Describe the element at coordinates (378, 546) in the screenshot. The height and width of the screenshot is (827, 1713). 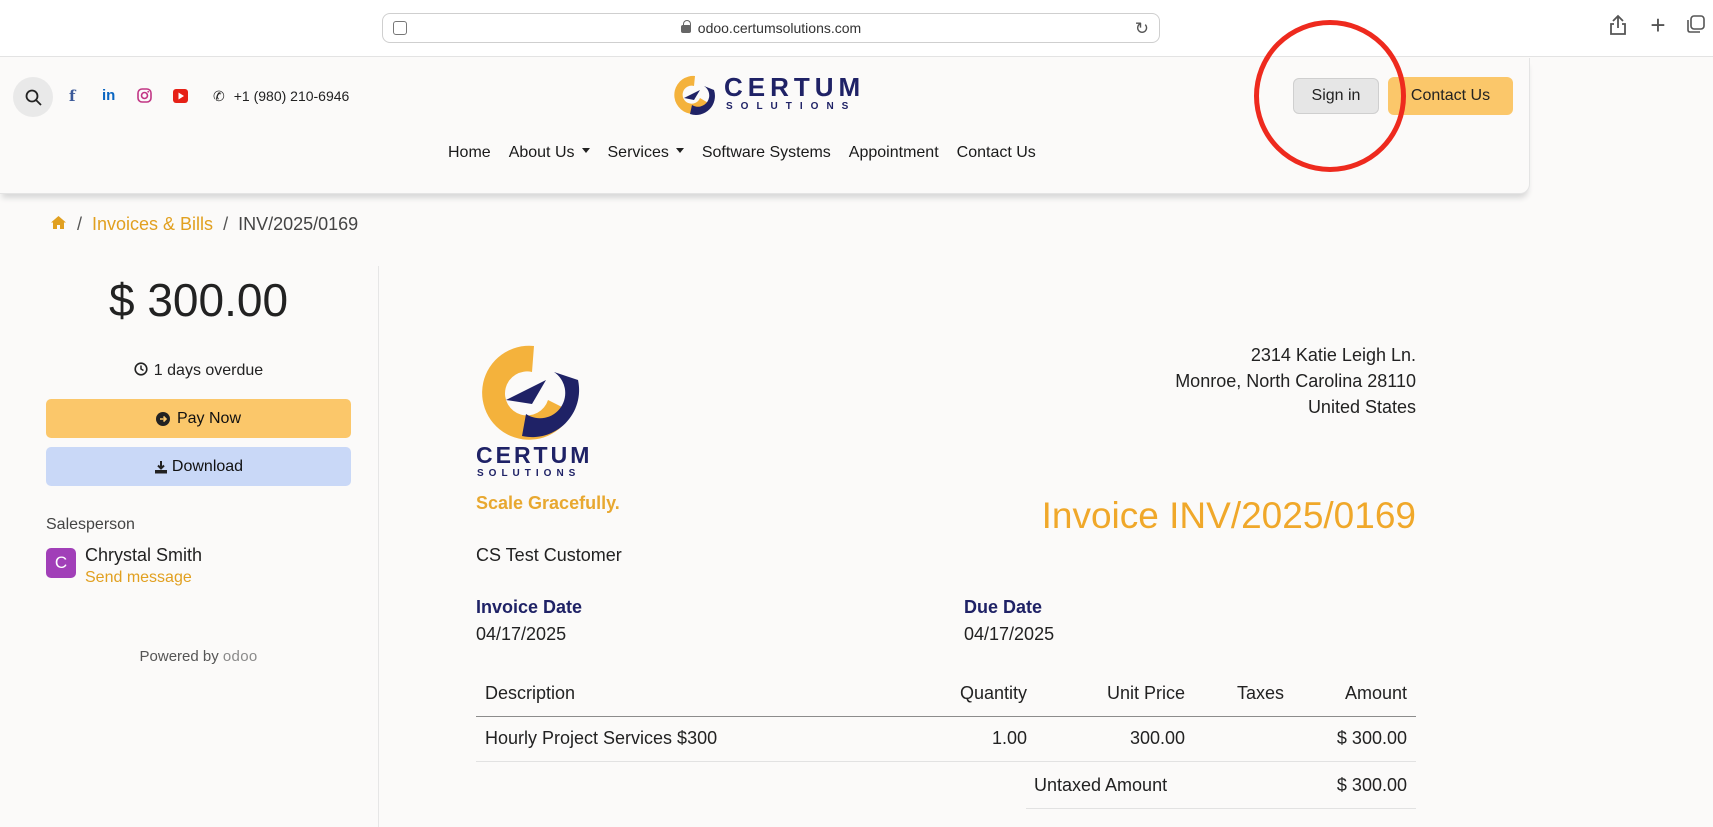
I see `sidebar-divider` at that location.